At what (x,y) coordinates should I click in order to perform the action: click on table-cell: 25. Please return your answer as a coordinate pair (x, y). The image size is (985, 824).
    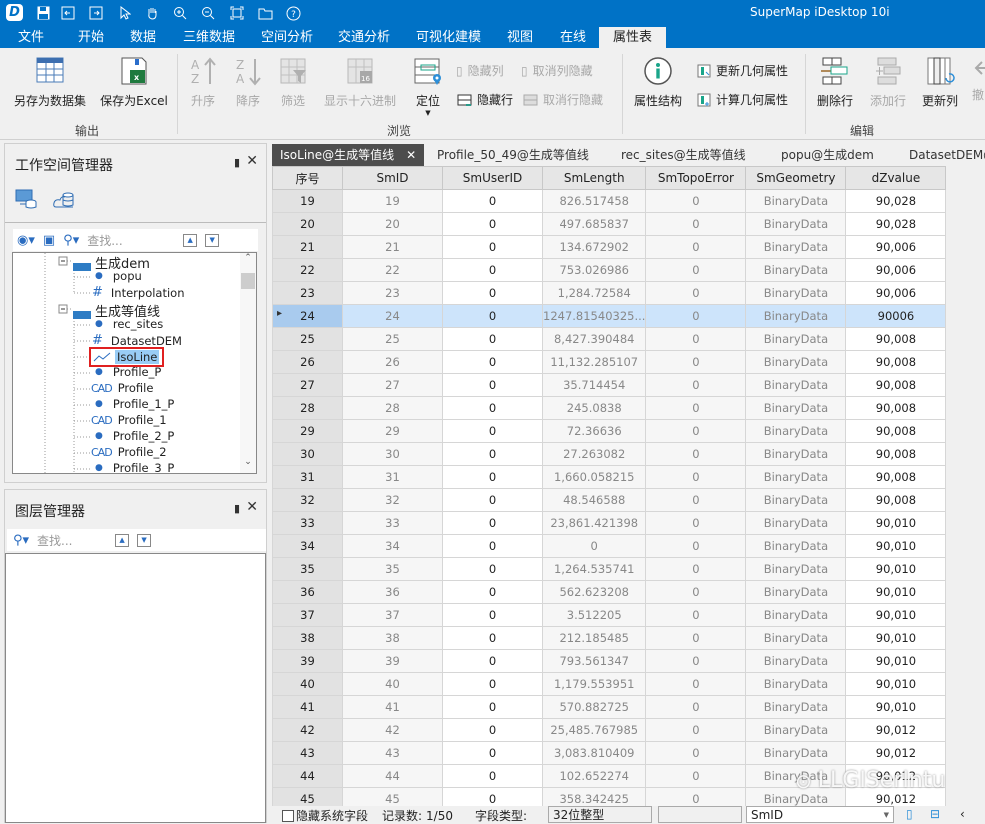
    Looking at the image, I should click on (392, 339).